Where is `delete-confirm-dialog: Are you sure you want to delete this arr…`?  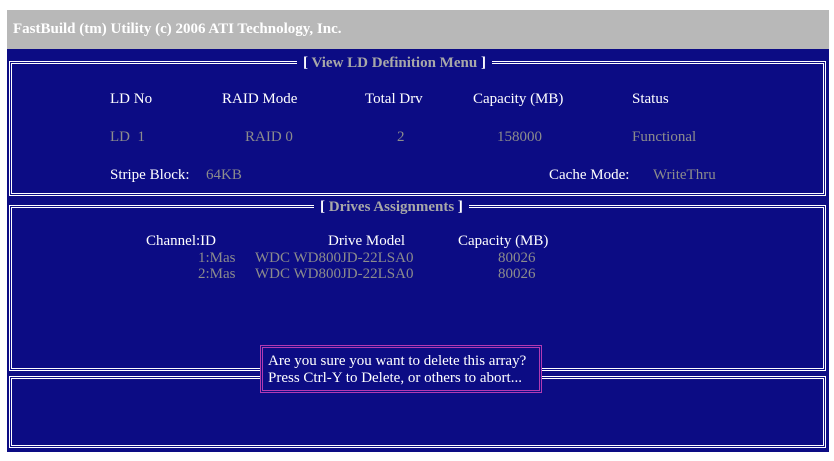
delete-confirm-dialog: Are you sure you want to delete this arr… is located at coordinates (401, 369).